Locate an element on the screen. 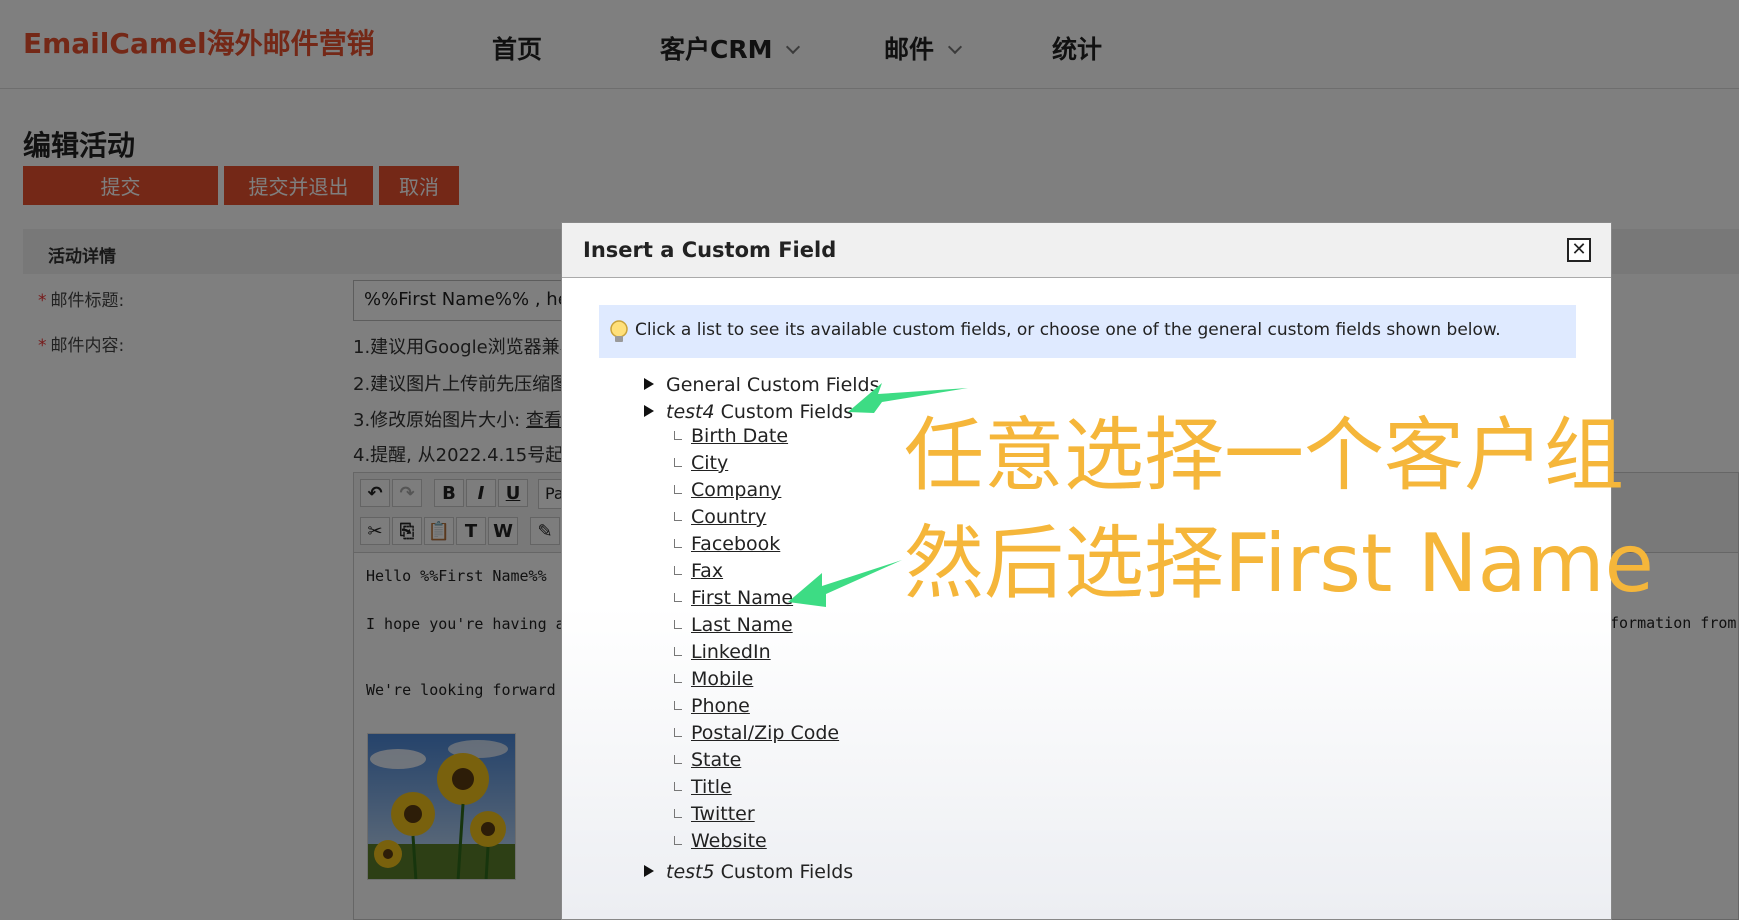 Image resolution: width=1739 pixels, height=920 pixels. arrow-to-first-name is located at coordinates (845, 583).